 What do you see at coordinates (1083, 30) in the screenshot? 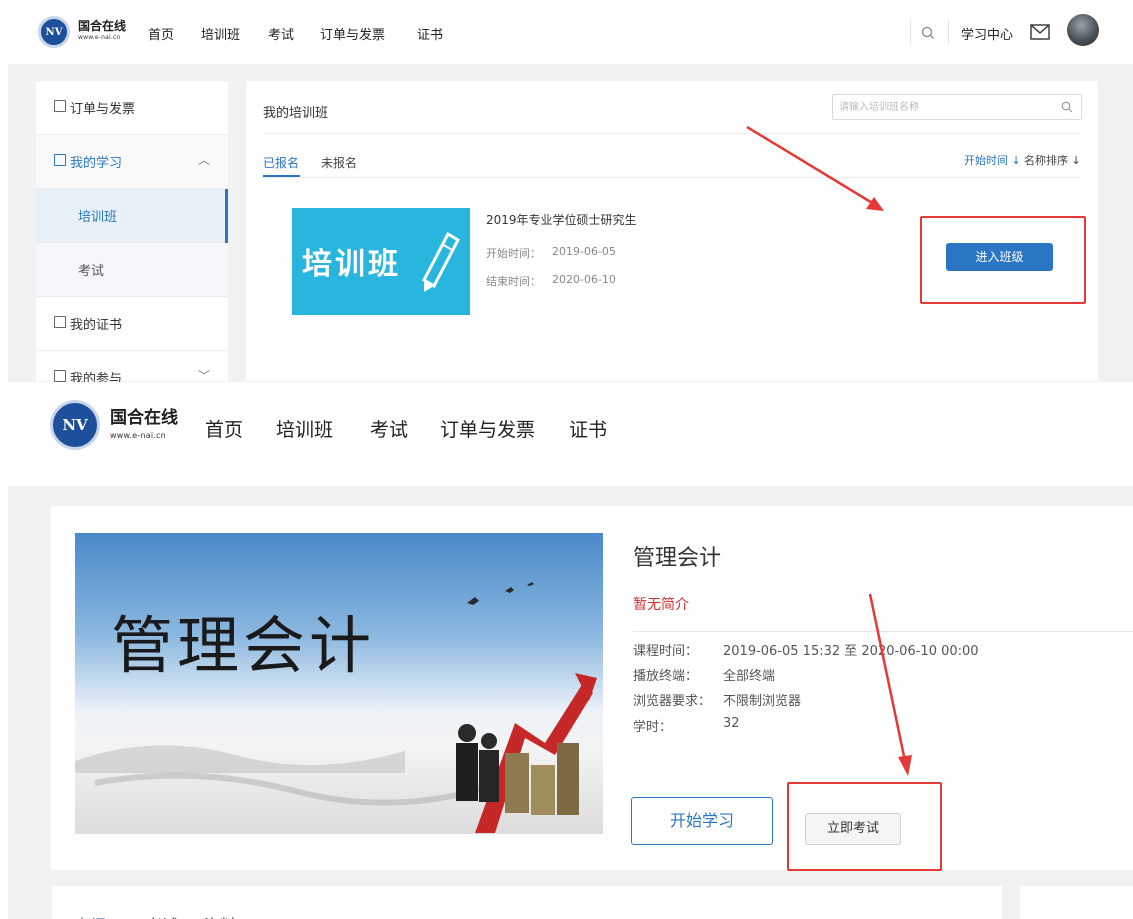
I see `avatar` at bounding box center [1083, 30].